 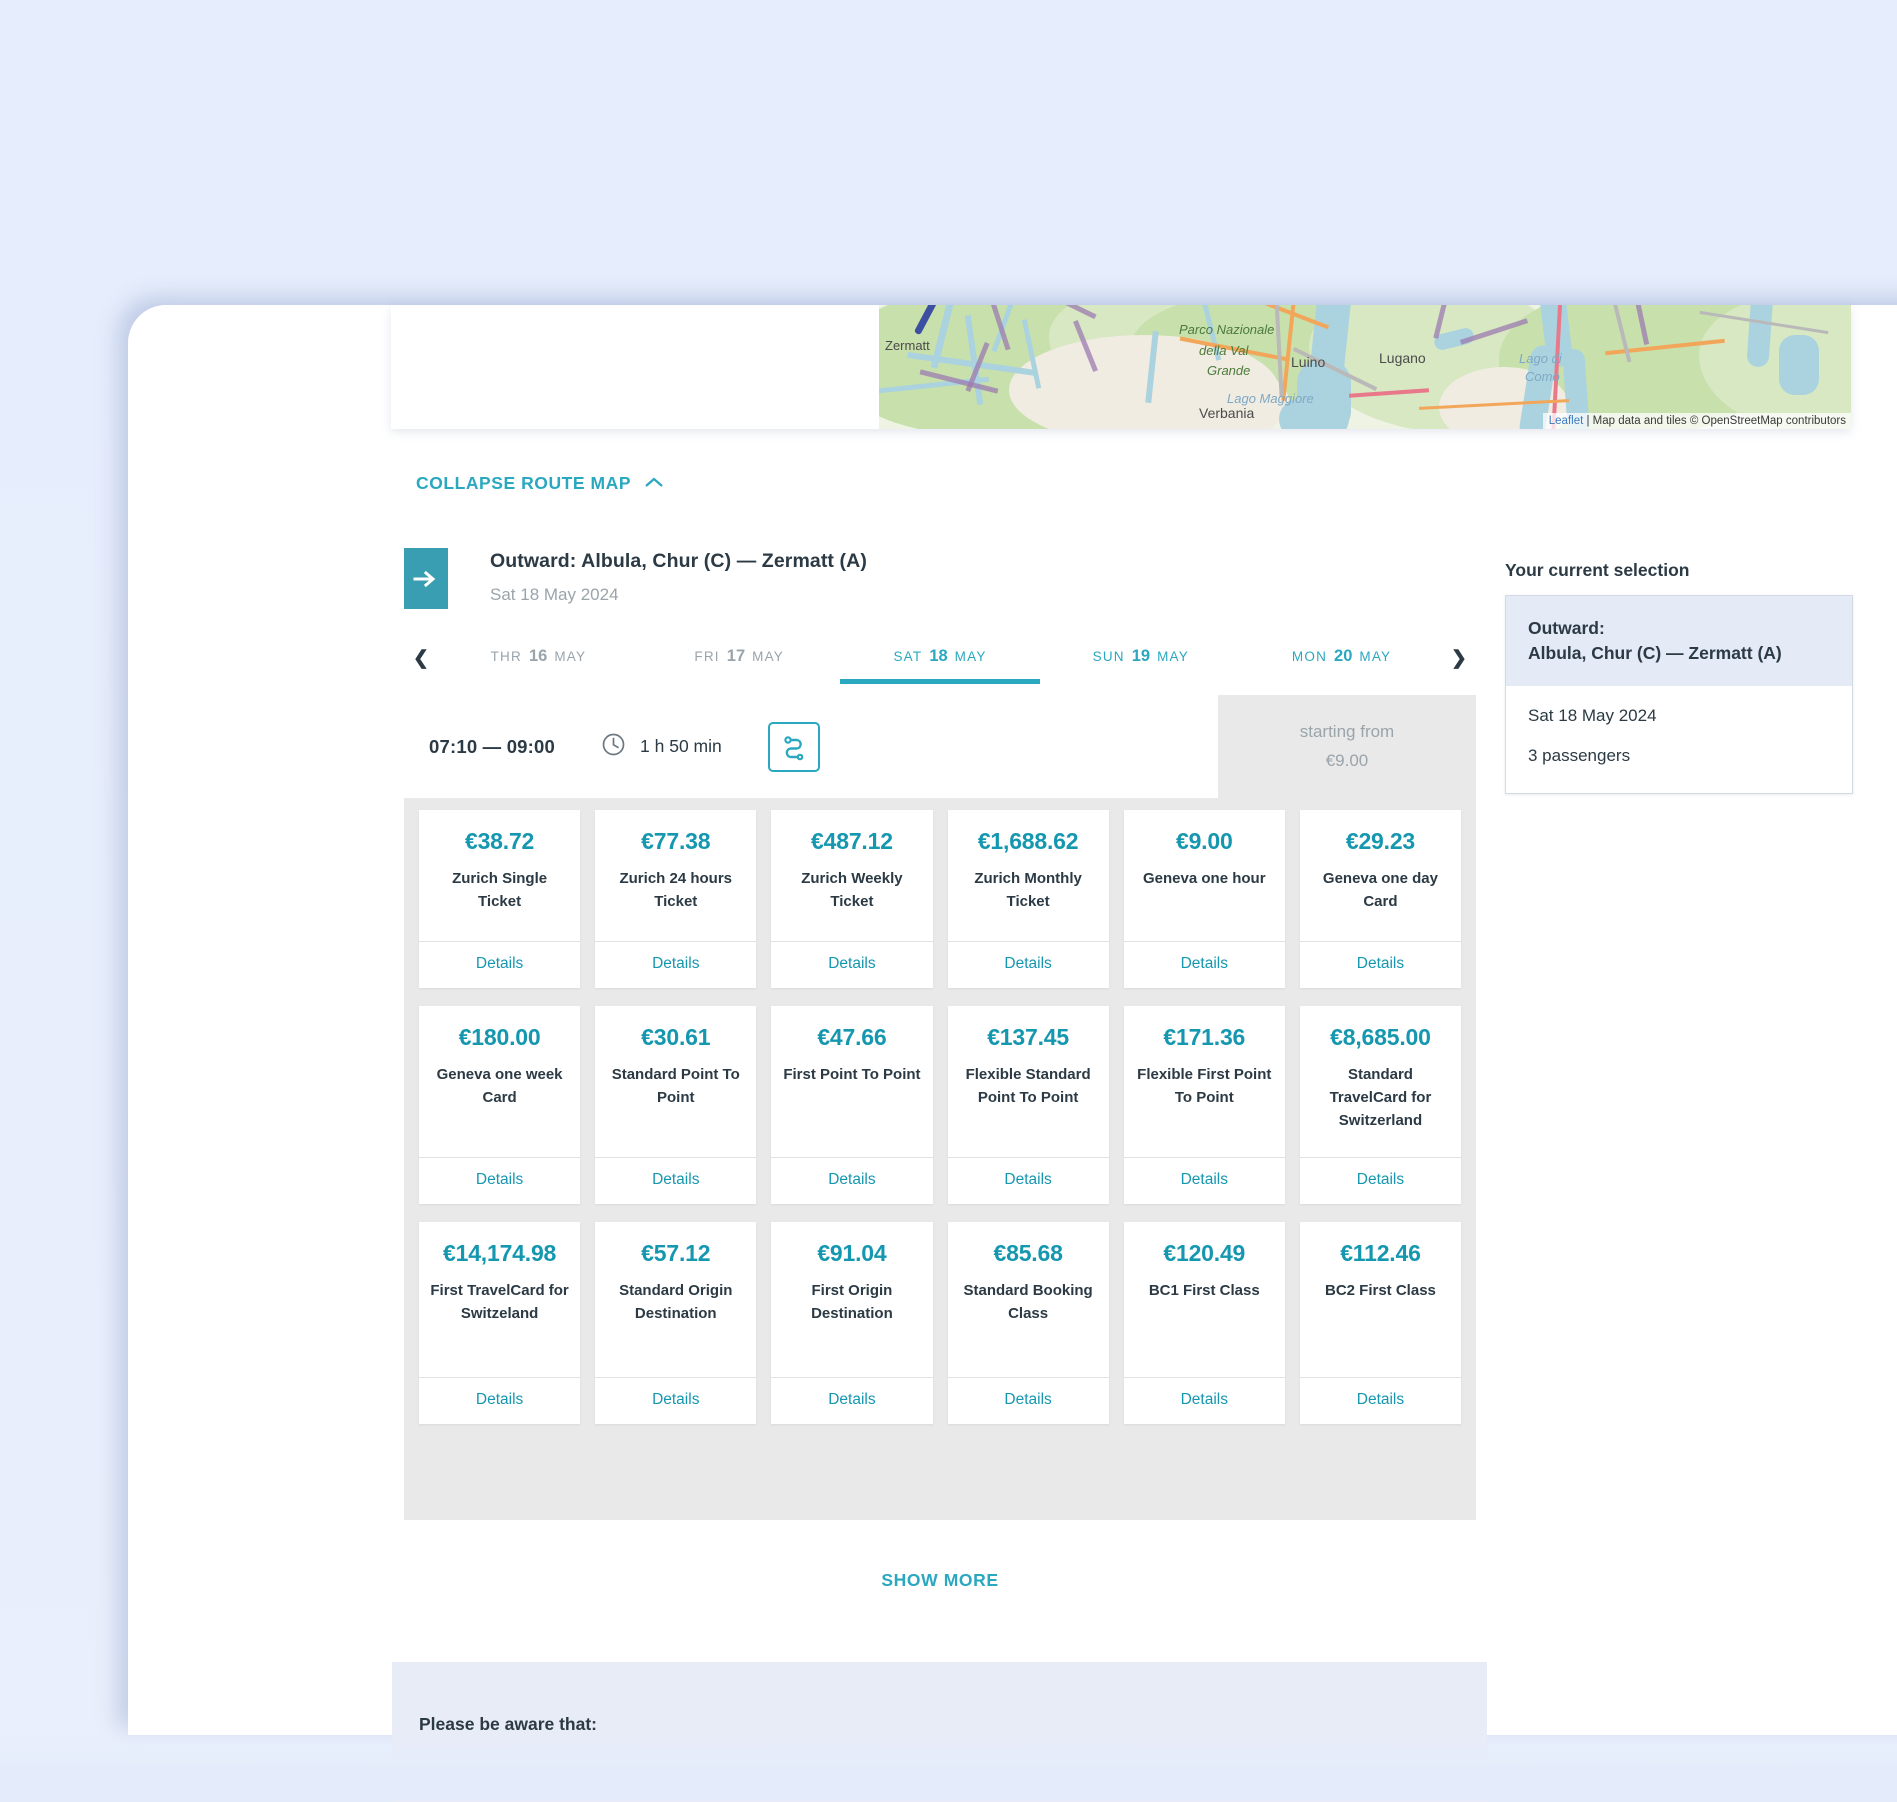 I want to click on date-tab-18-may: SAT 18 MAY, so click(x=940, y=658).